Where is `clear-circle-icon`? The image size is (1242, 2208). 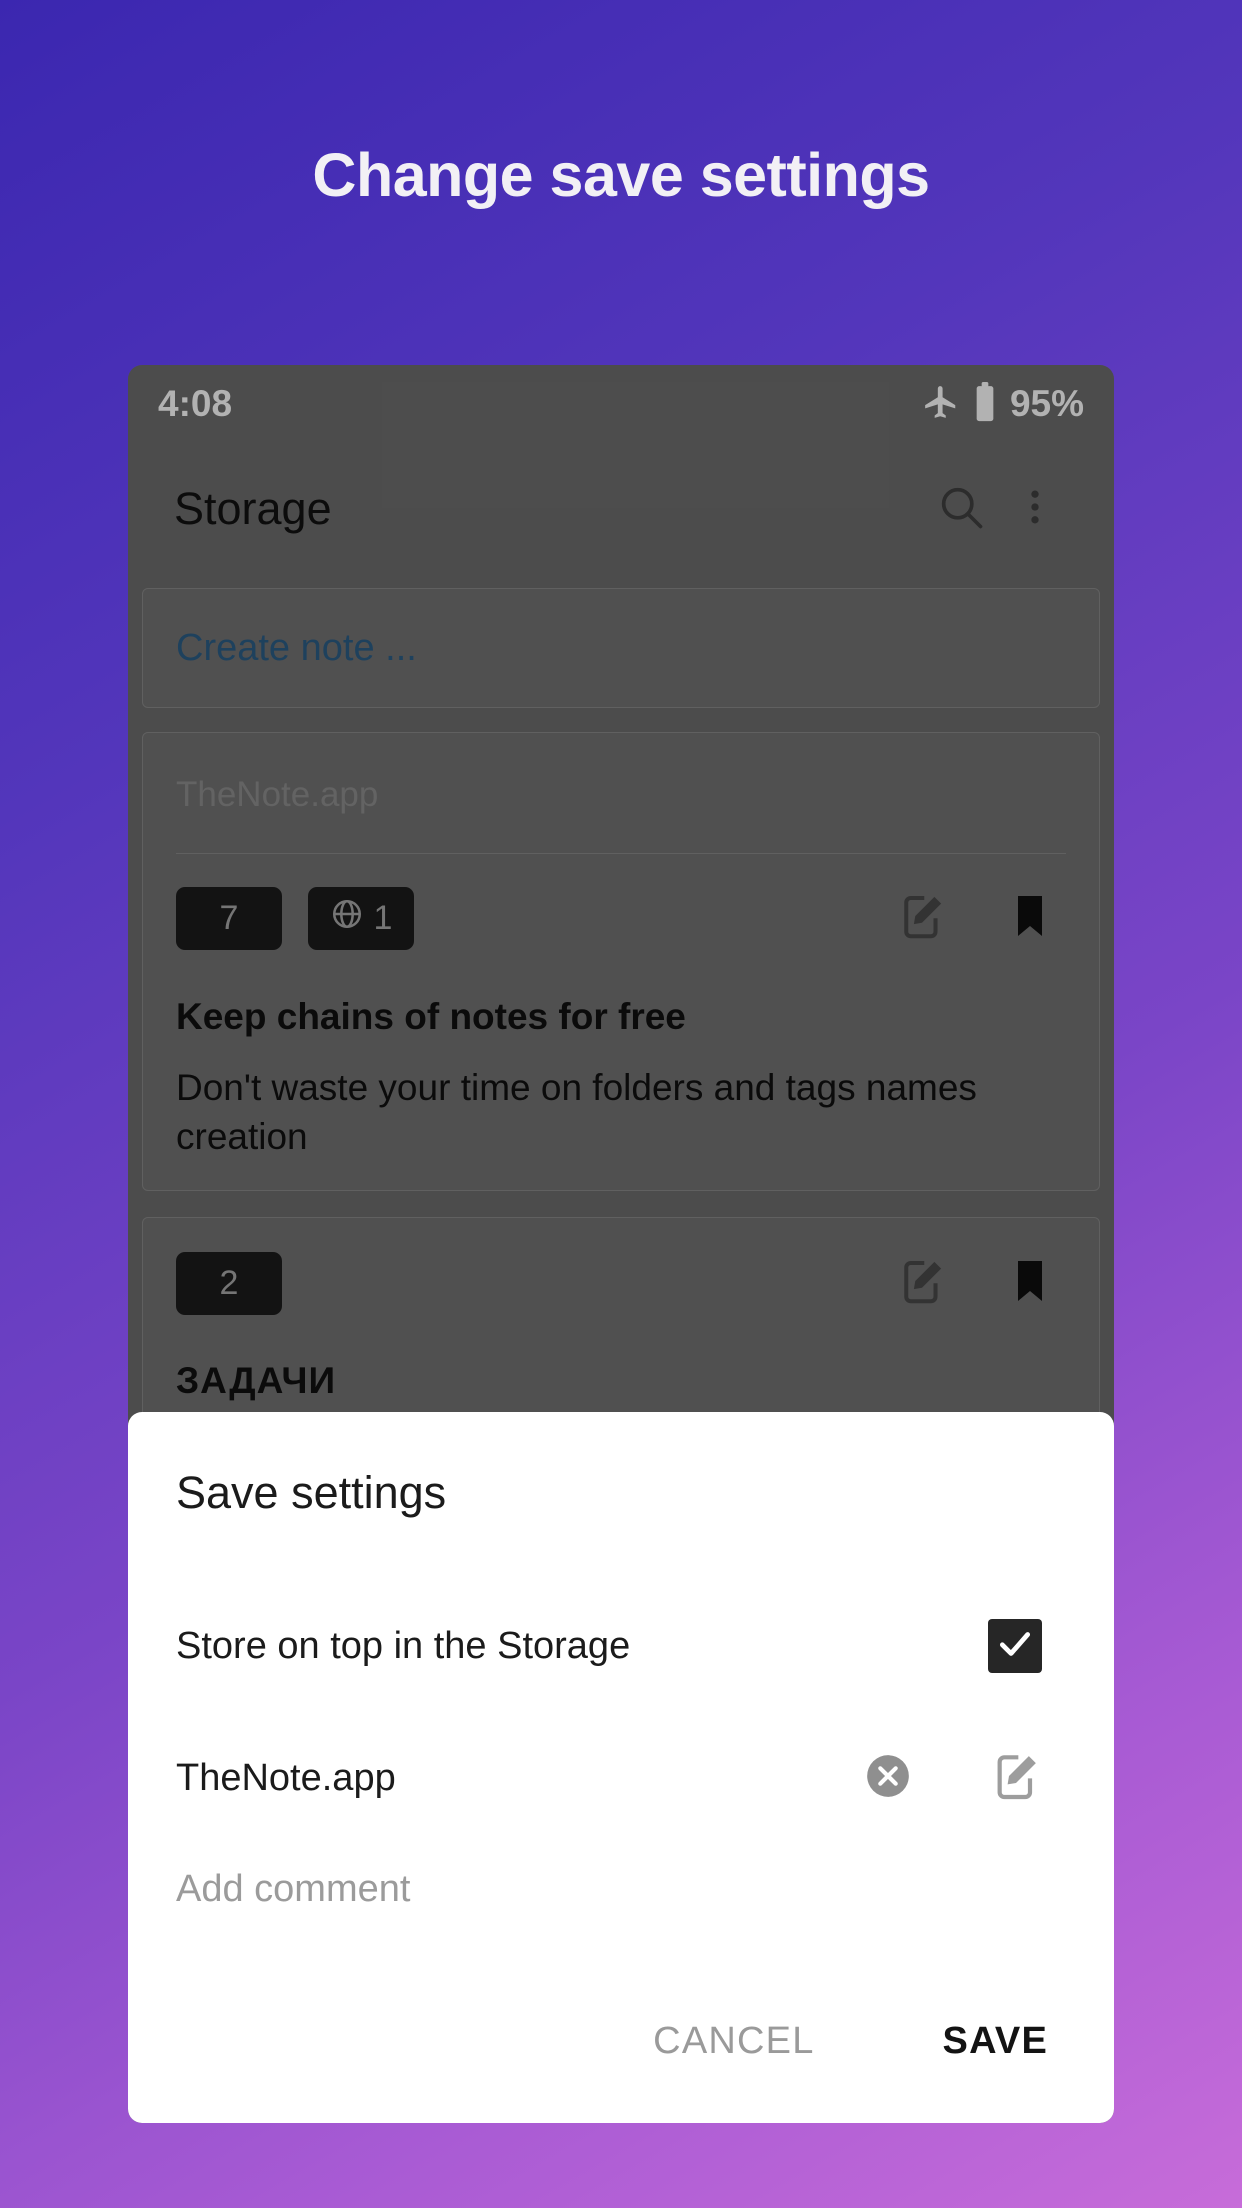
clear-circle-icon is located at coordinates (888, 1778).